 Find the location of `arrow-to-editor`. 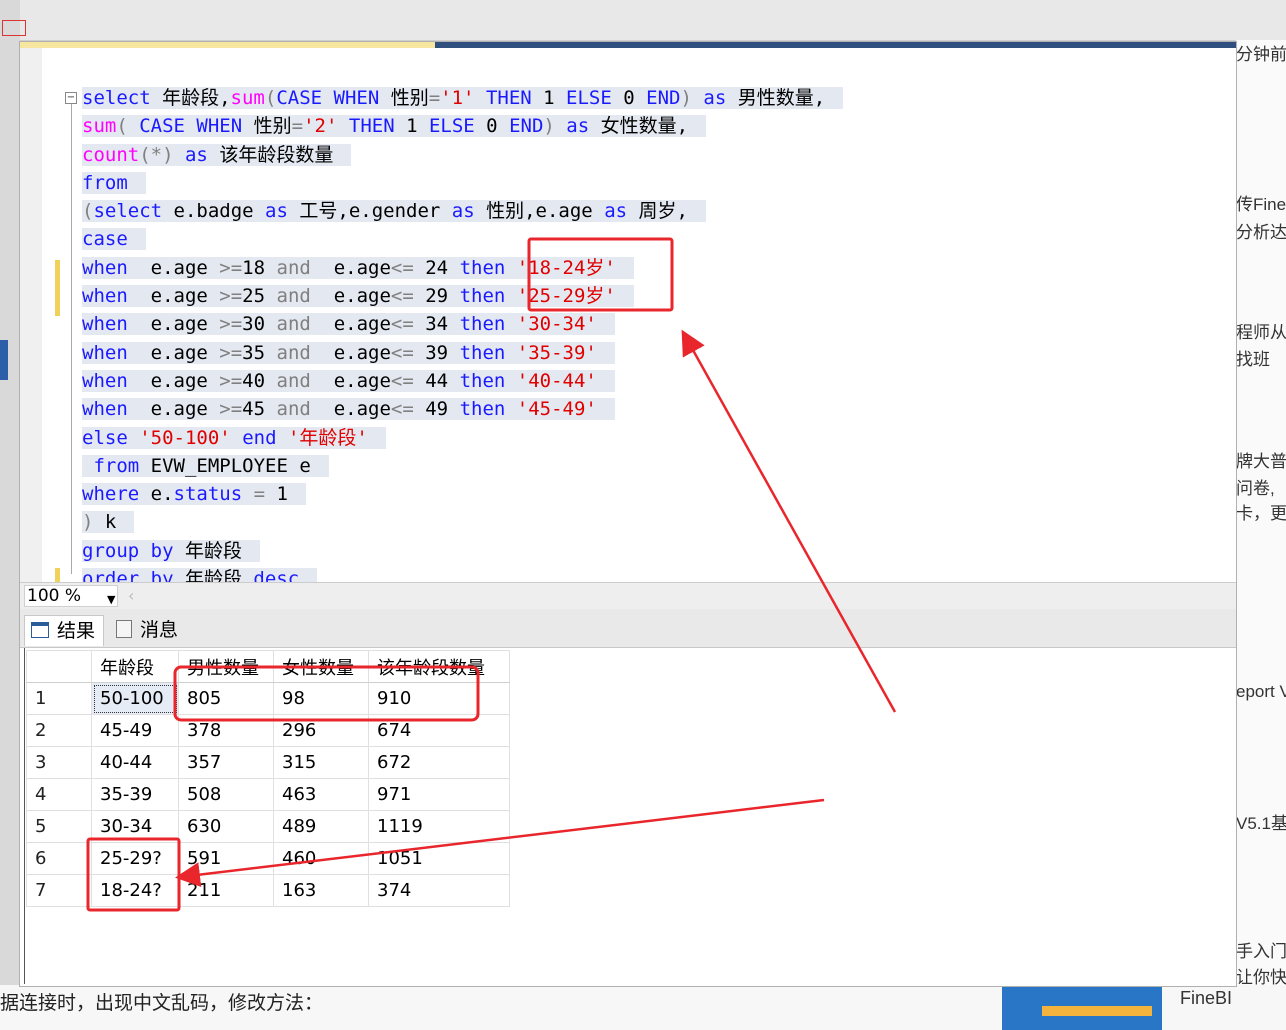

arrow-to-editor is located at coordinates (789, 521).